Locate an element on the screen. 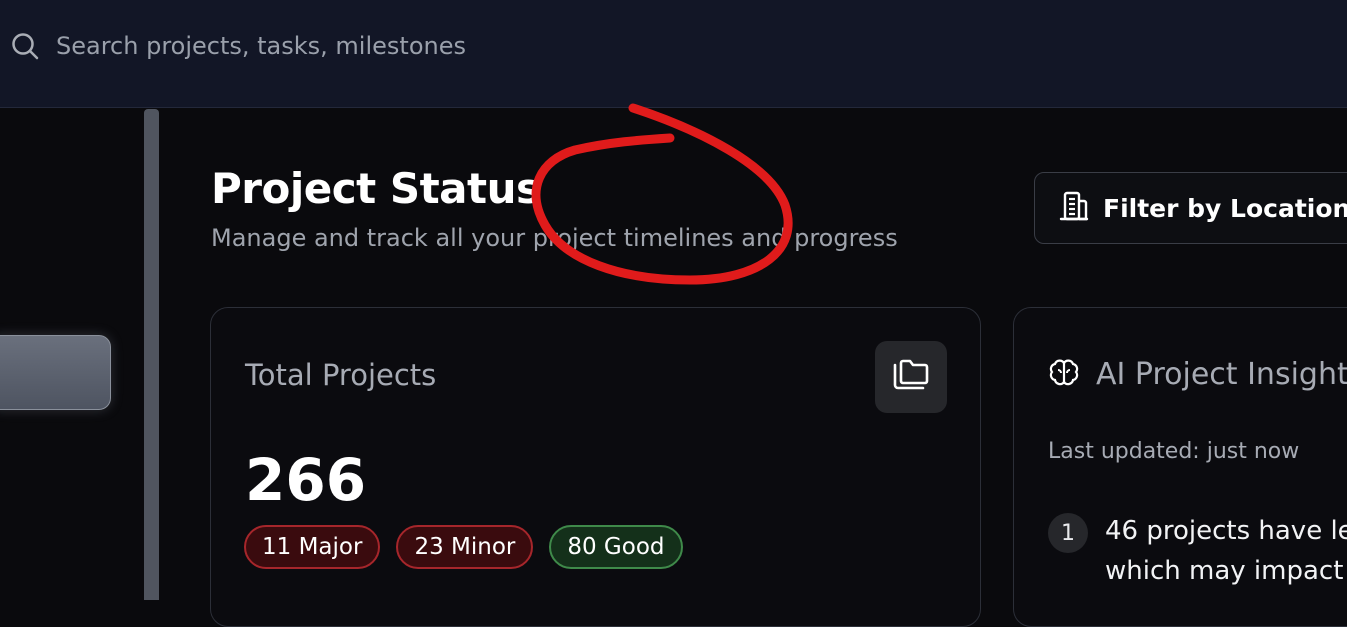 This screenshot has height=627, width=1347. last-updated-text: Last updated: just now is located at coordinates (1174, 451).